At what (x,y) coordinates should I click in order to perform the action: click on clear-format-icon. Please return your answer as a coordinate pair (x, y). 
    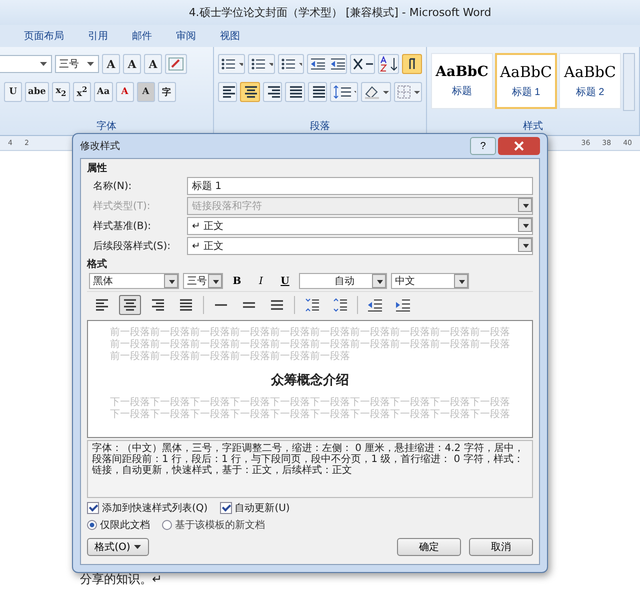
    Looking at the image, I should click on (176, 64).